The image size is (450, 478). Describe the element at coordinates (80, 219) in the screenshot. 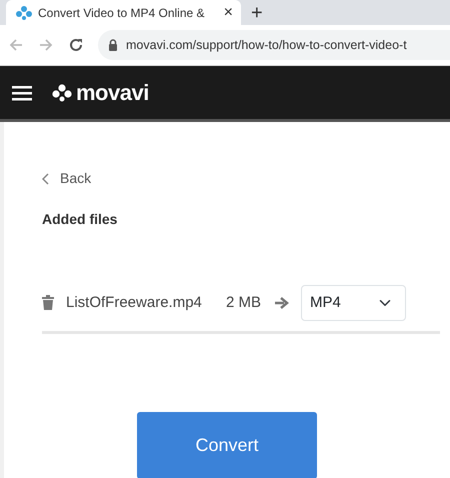

I see `section-title: Added files` at that location.